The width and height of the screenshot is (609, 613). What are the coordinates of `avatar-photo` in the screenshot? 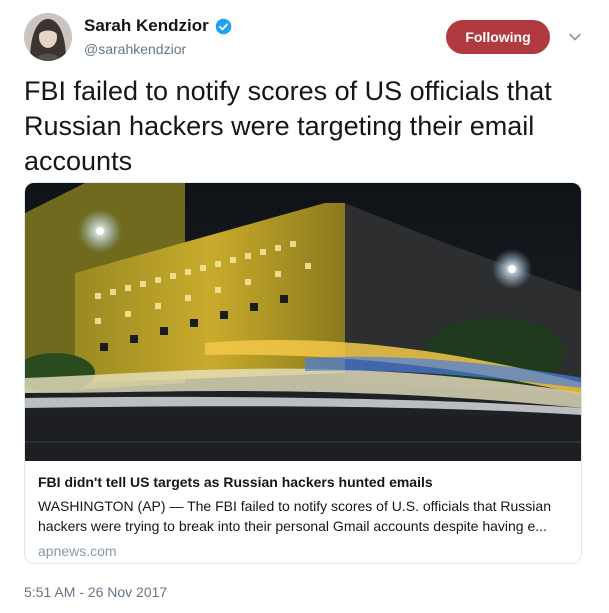 It's located at (48, 37).